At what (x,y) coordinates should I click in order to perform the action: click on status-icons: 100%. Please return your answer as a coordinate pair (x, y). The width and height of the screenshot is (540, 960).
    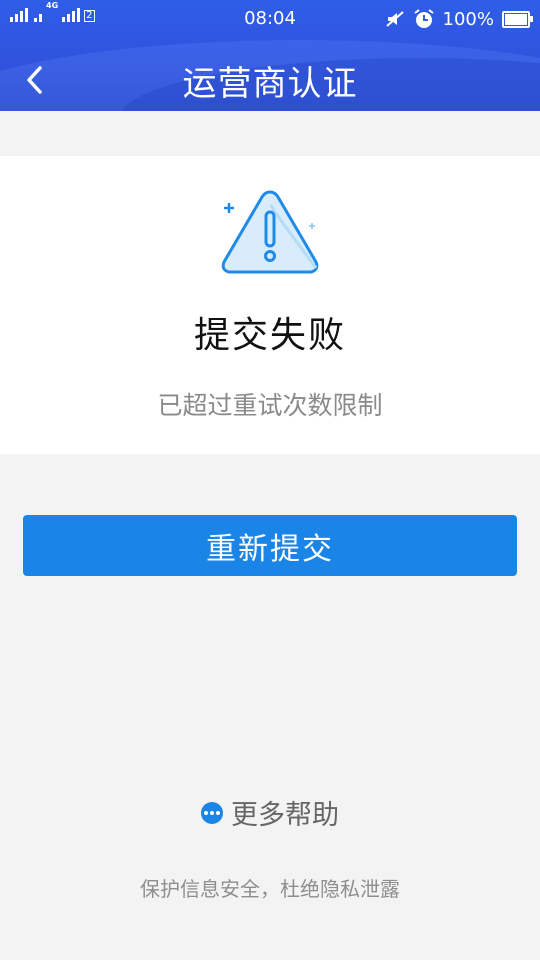
    Looking at the image, I should click on (459, 19).